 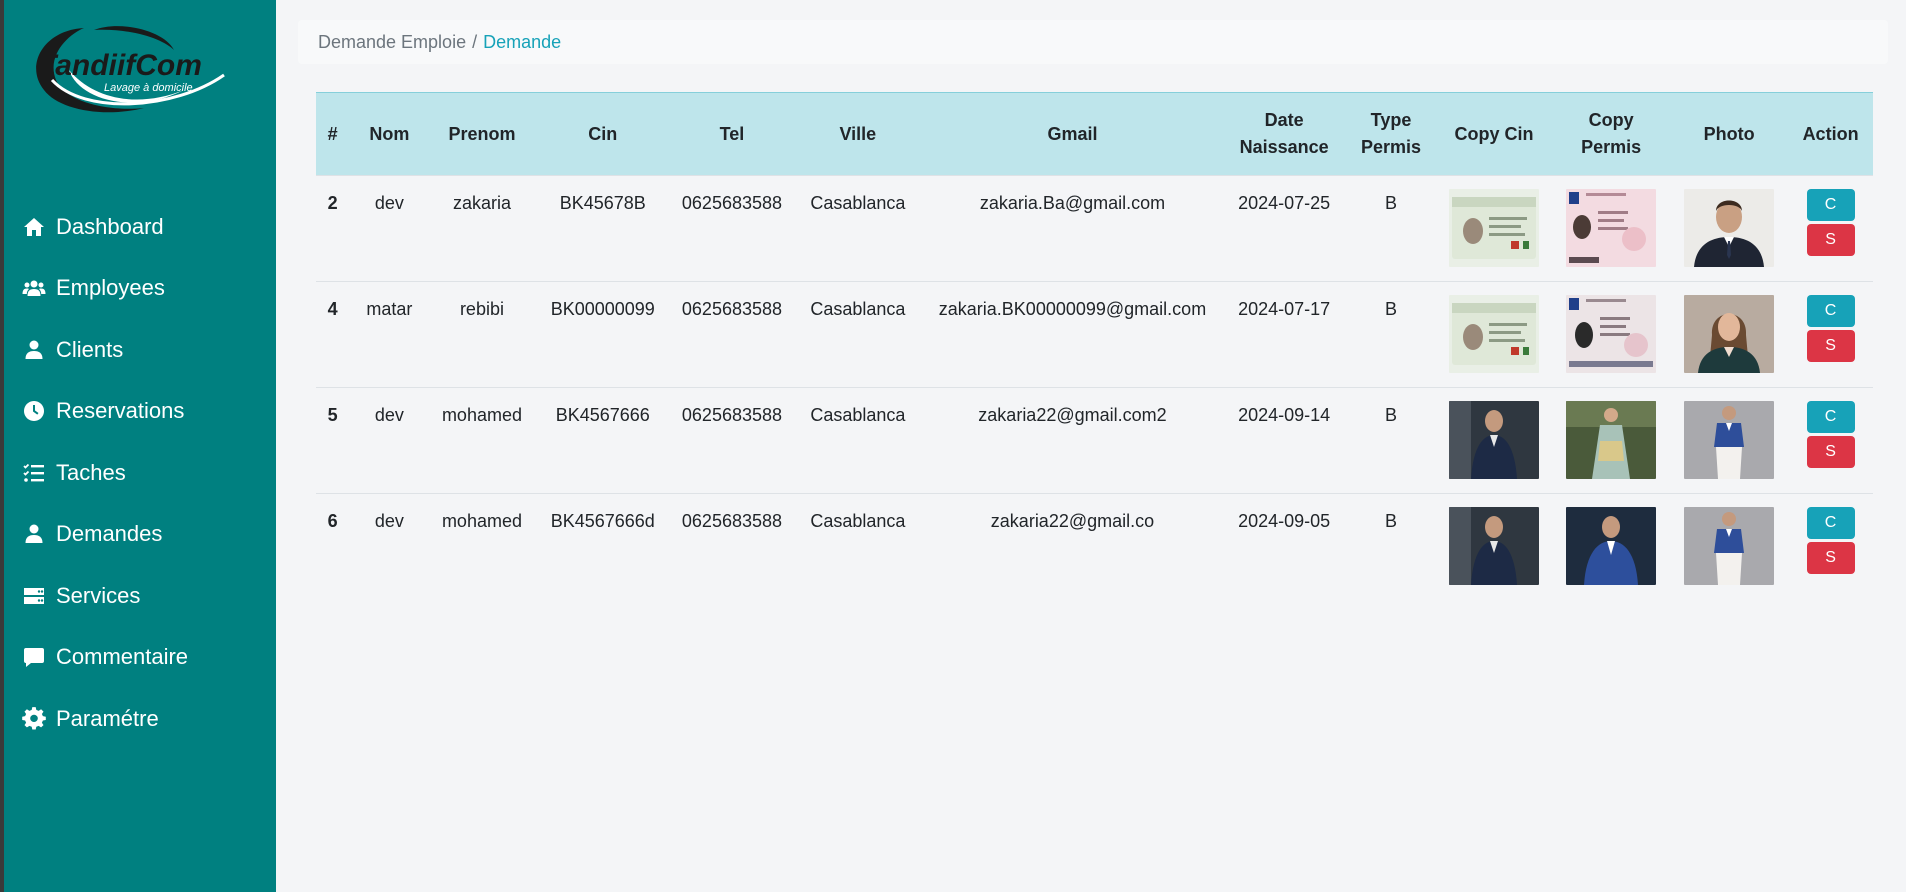 I want to click on col-date-line1: Date, so click(x=1284, y=120).